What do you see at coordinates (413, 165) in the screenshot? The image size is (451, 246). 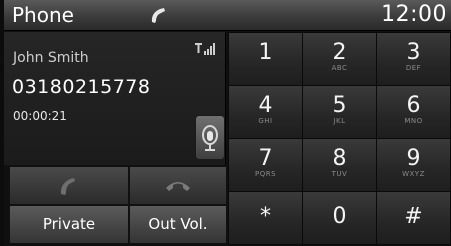 I see `key-9: 9 WXYZ` at bounding box center [413, 165].